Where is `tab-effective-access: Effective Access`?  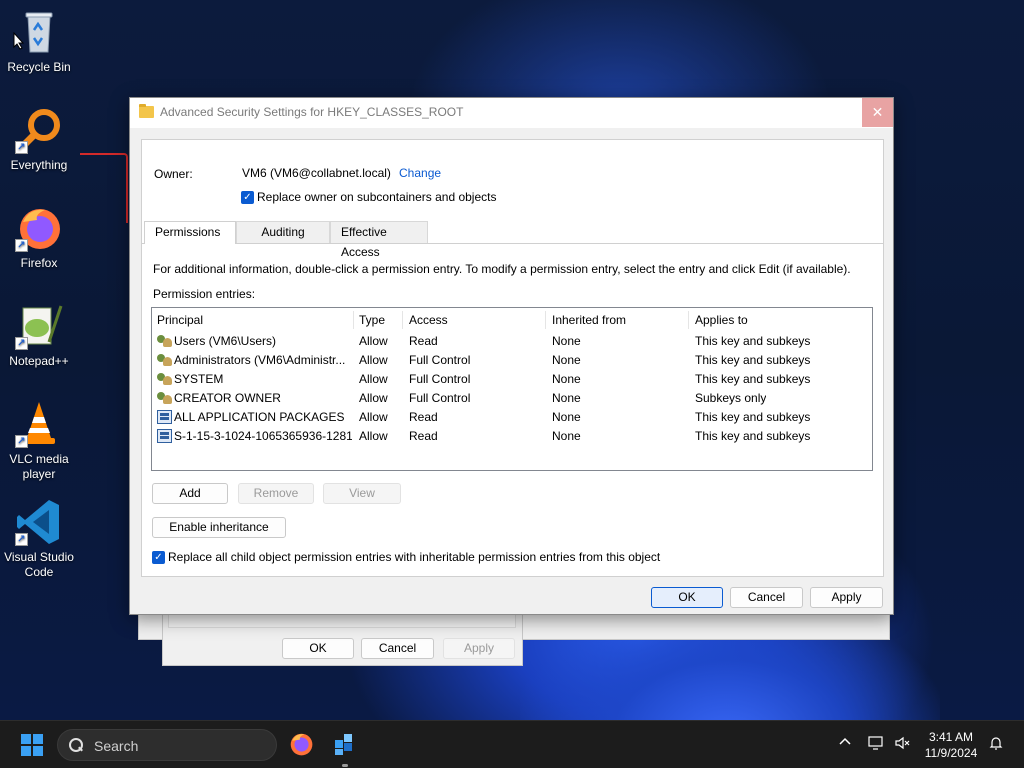
tab-effective-access: Effective Access is located at coordinates (379, 240).